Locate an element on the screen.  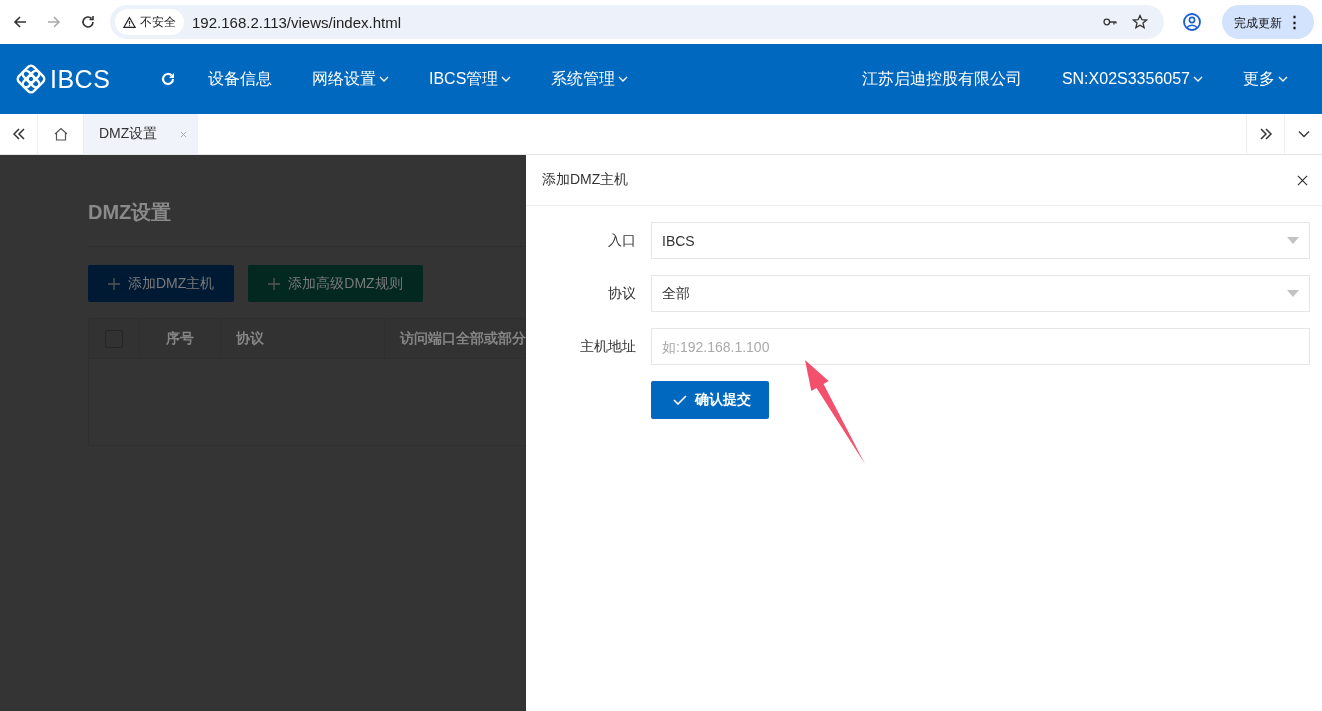
nav-menu: IBCS管理 is located at coordinates (470, 79).